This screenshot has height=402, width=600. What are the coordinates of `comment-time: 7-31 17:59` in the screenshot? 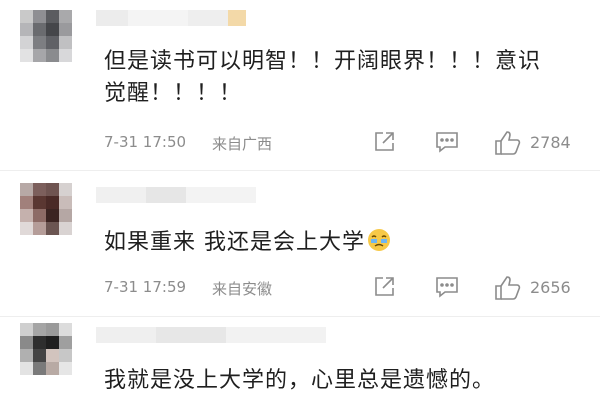 It's located at (145, 287).